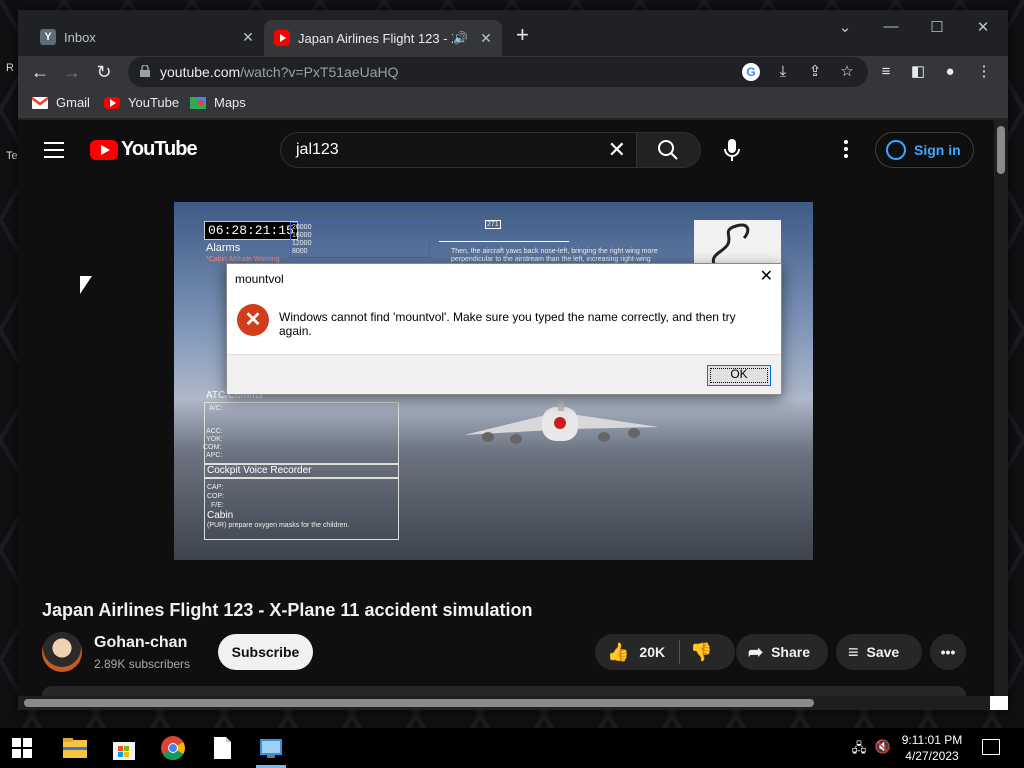 This screenshot has height=768, width=1024. Describe the element at coordinates (302, 235) in the screenshot. I see `altitude-tick: 16000` at that location.